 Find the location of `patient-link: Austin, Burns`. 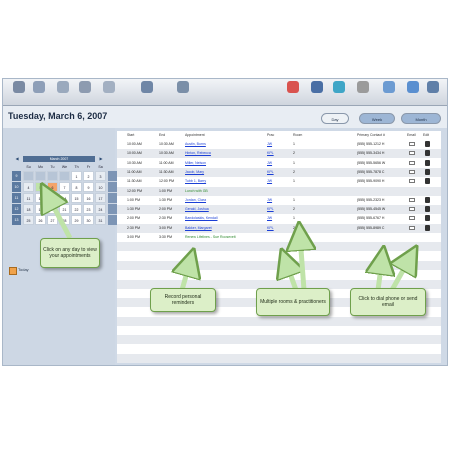

patient-link: Austin, Burns is located at coordinates (195, 144).